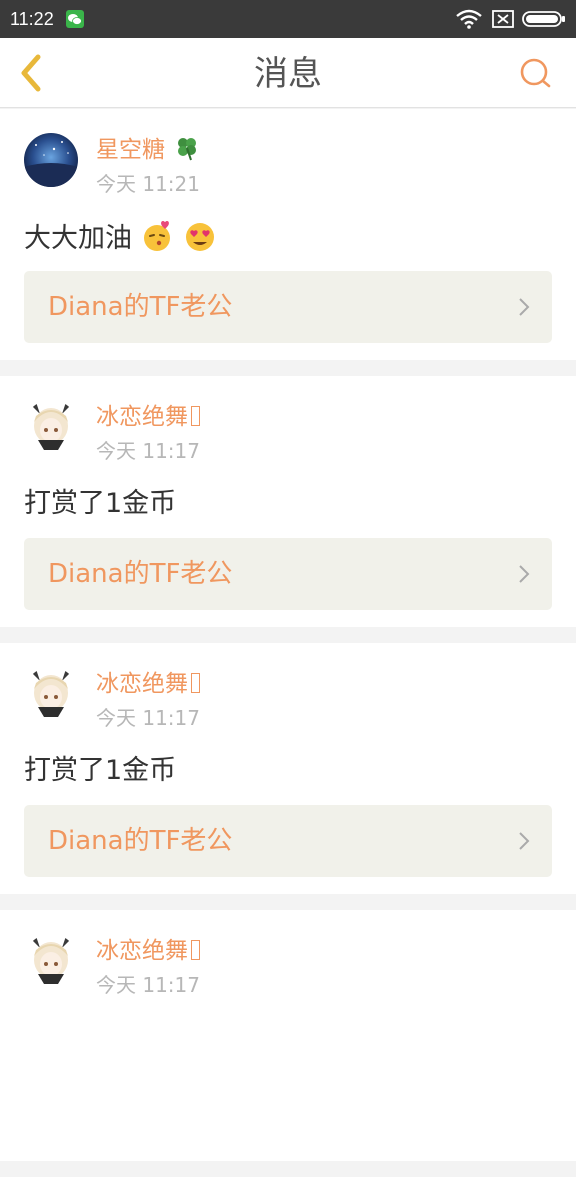  What do you see at coordinates (148, 184) in the screenshot?
I see `message-time: 今天 11:21` at bounding box center [148, 184].